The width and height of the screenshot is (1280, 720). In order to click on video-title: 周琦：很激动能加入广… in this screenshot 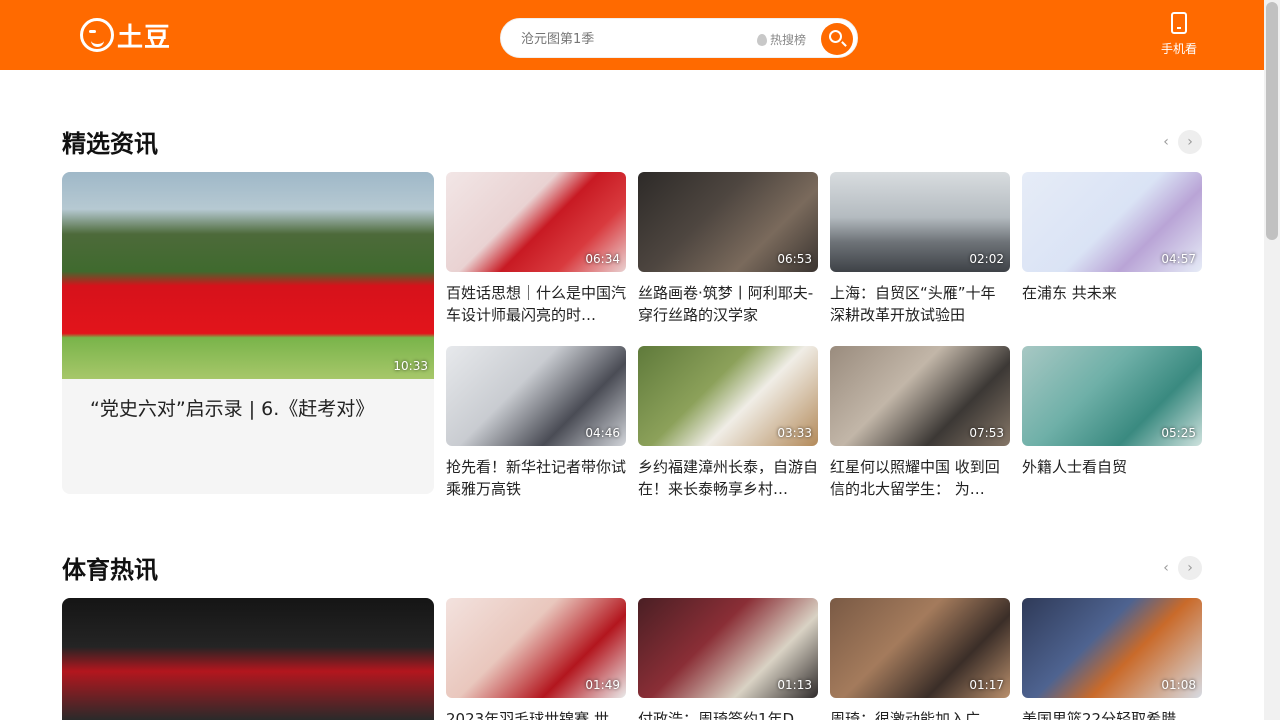, I will do `click(913, 715)`.